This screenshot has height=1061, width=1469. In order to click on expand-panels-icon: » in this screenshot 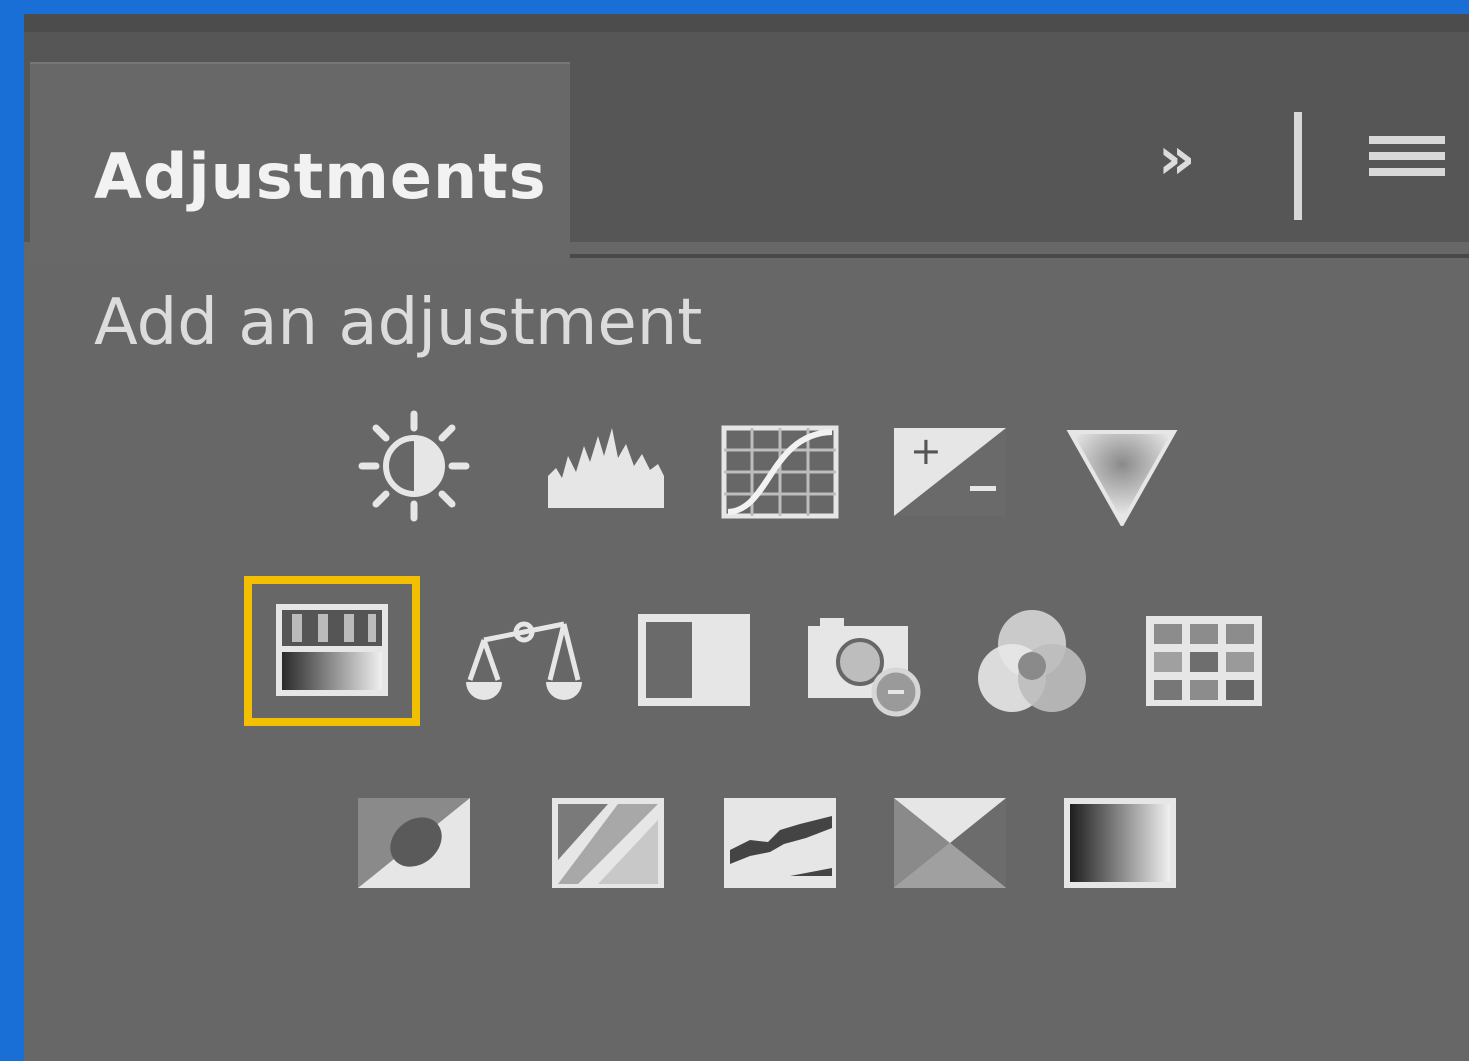, I will do `click(1177, 158)`.